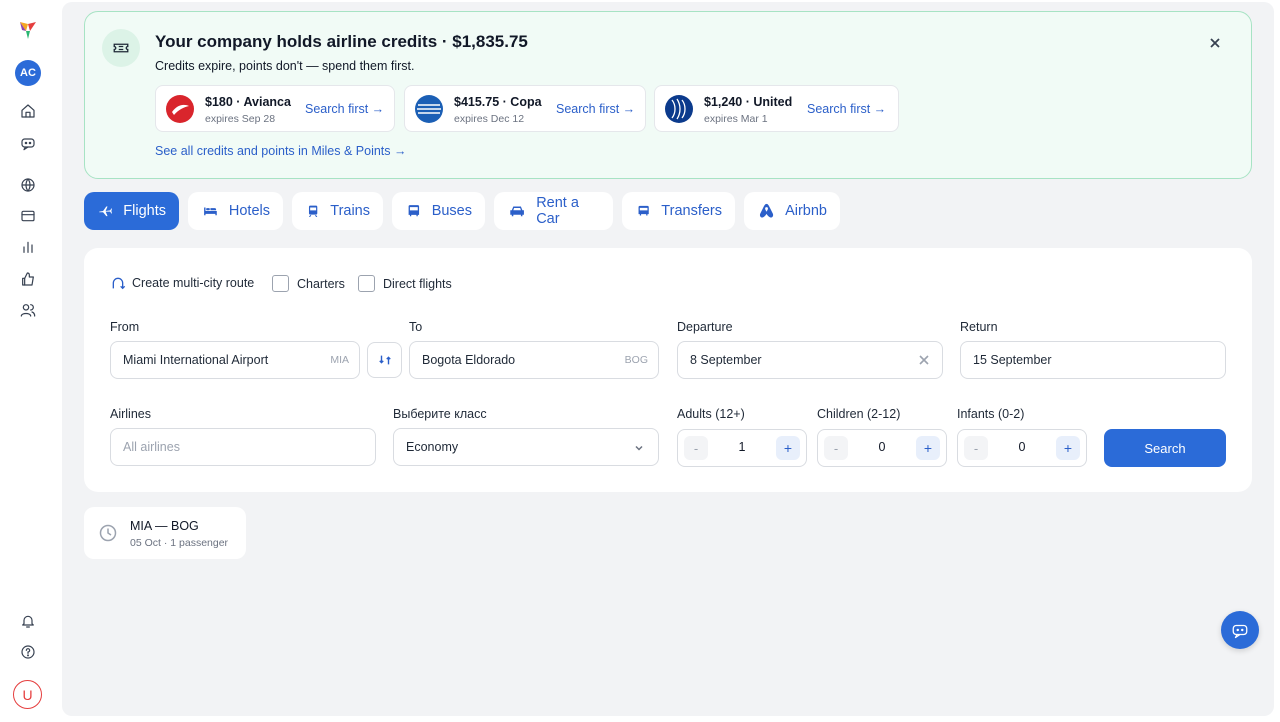  I want to click on users-icon, so click(28, 310).